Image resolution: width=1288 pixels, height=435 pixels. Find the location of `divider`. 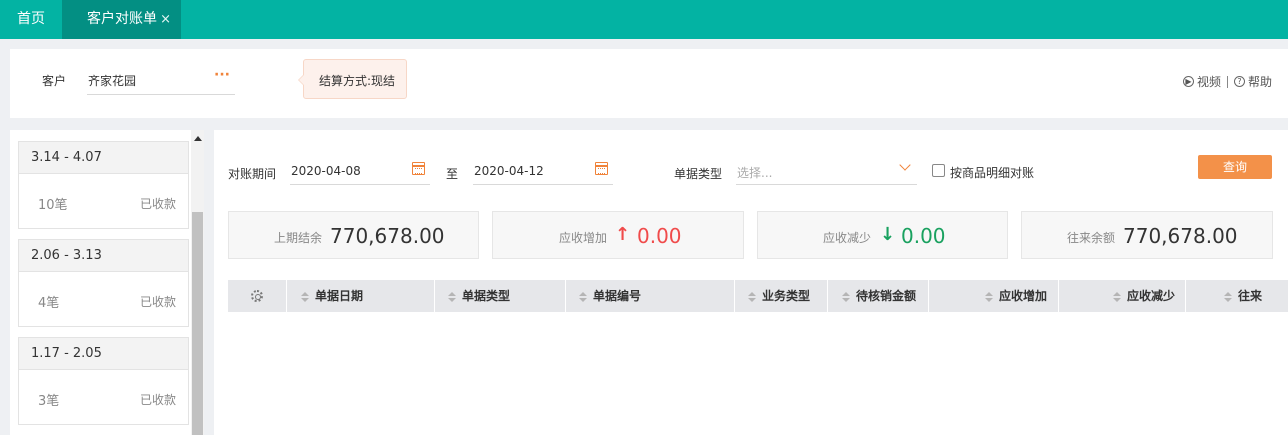

divider is located at coordinates (1227, 81).